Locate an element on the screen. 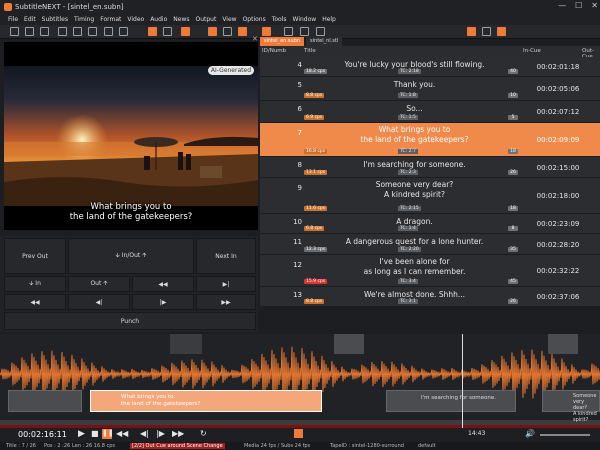 The height and width of the screenshot is (450, 600). properties-icon is located at coordinates (92, 31).